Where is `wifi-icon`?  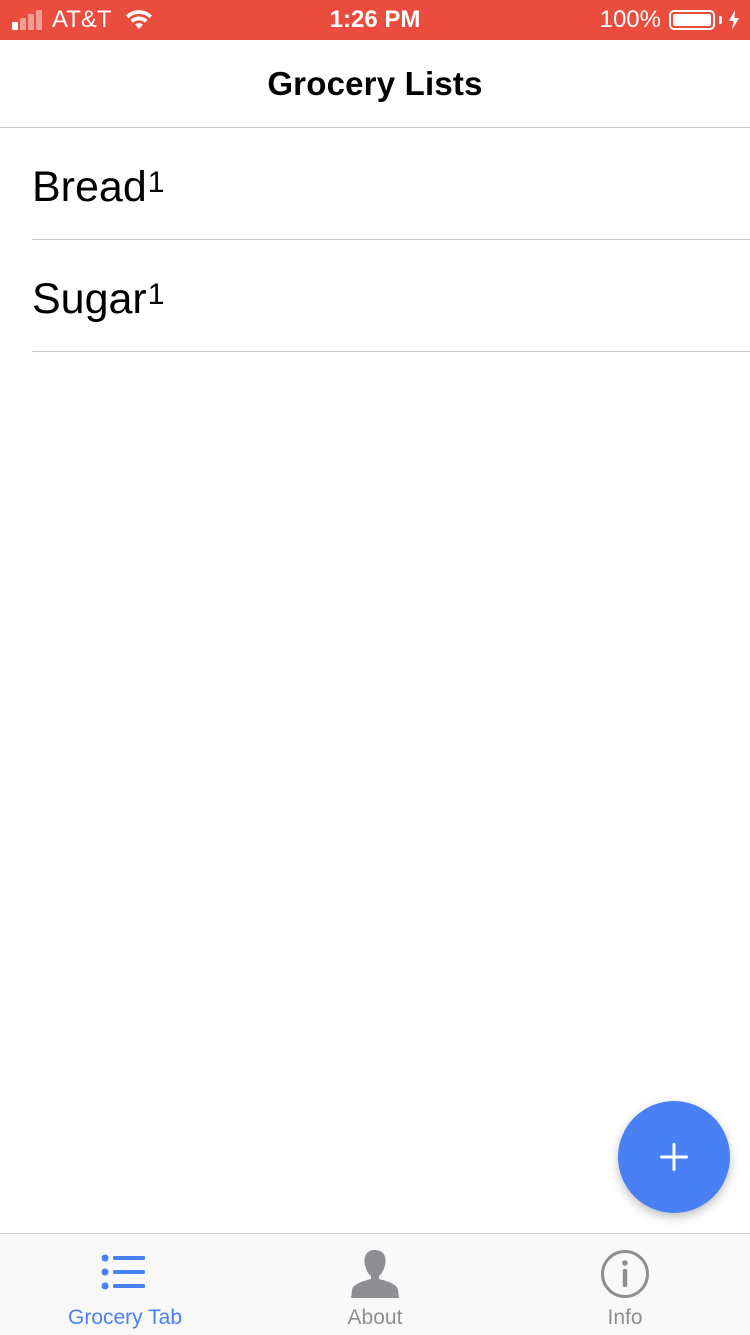 wifi-icon is located at coordinates (139, 20).